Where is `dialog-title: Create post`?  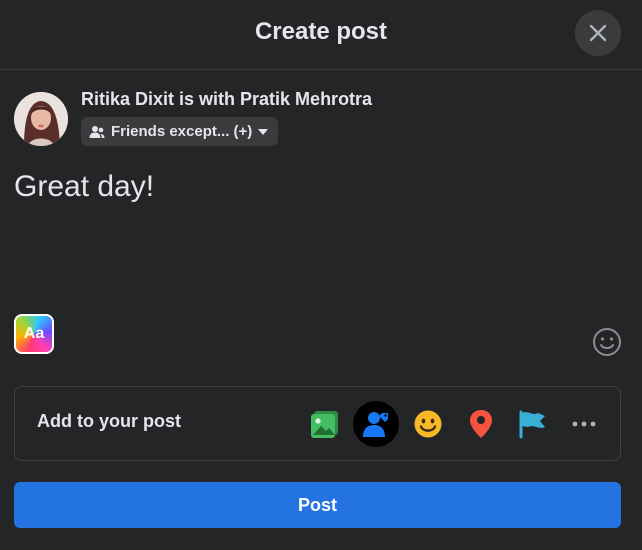
dialog-title: Create post is located at coordinates (321, 31).